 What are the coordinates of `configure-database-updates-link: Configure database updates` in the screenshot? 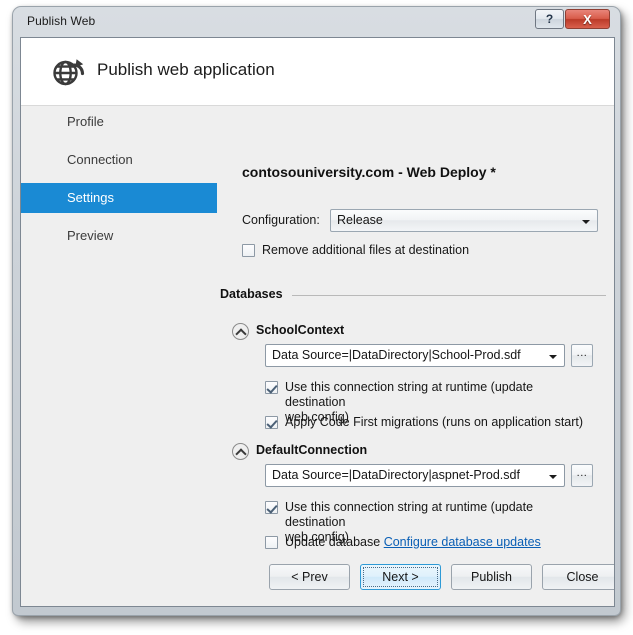 It's located at (462, 542).